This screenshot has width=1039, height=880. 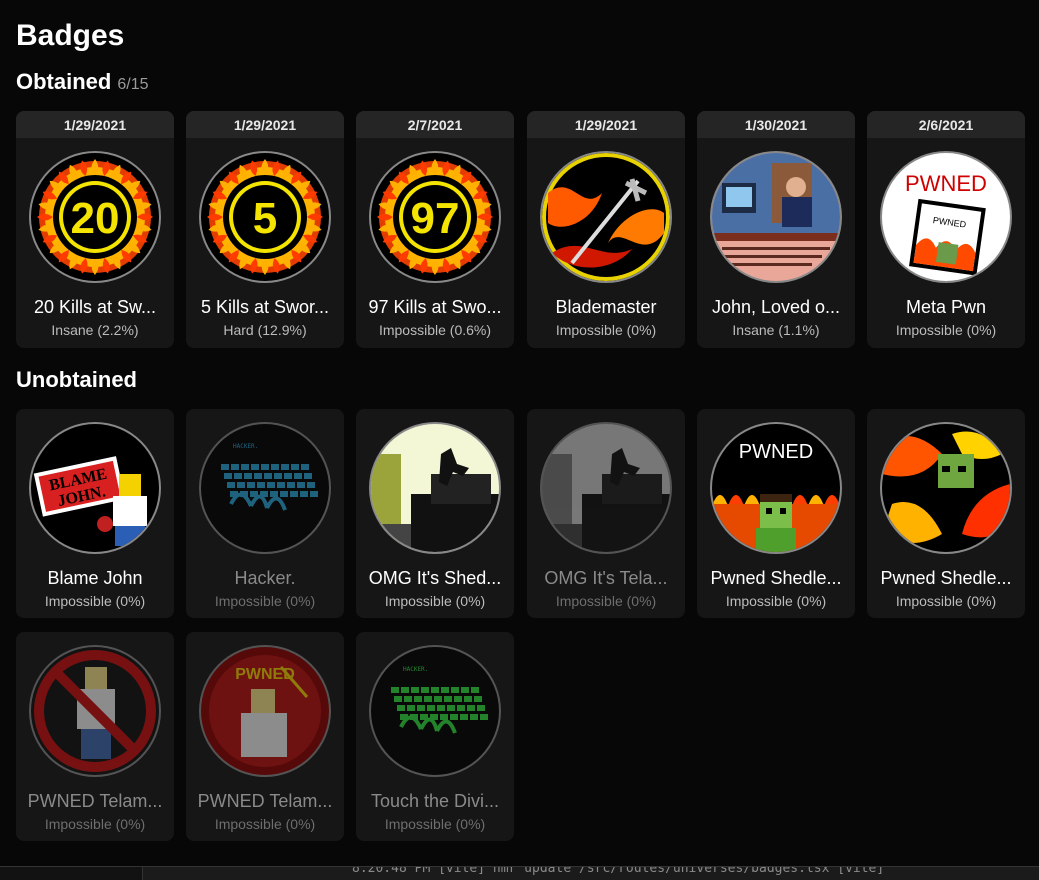 I want to click on obtained-section-title: Obtained 6/15, so click(x=82, y=83).